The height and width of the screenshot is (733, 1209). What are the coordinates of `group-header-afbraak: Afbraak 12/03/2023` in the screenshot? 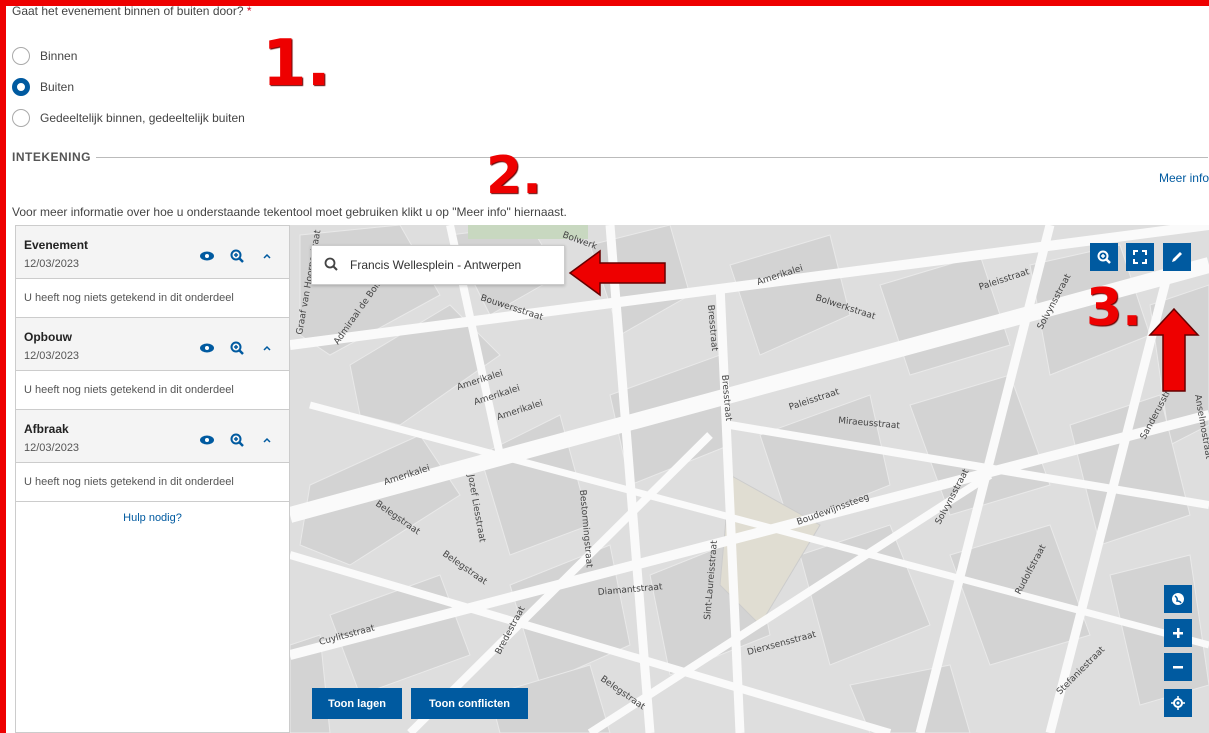 It's located at (152, 436).